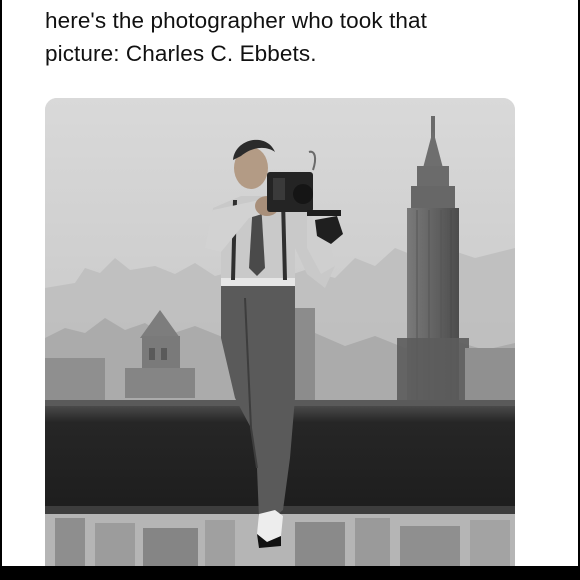 The image size is (580, 580). What do you see at coordinates (181, 53) in the screenshot?
I see `caption-line-2: picture: Charles C. Ebbets.` at bounding box center [181, 53].